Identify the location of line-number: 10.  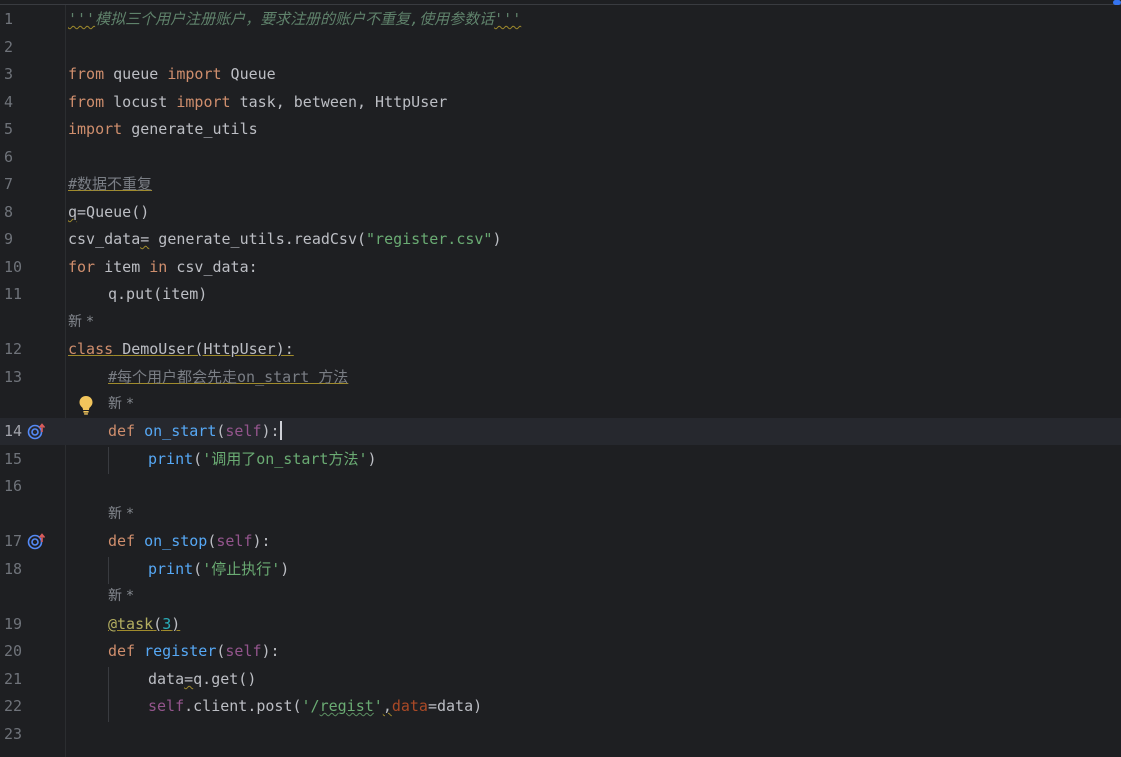
(13, 267).